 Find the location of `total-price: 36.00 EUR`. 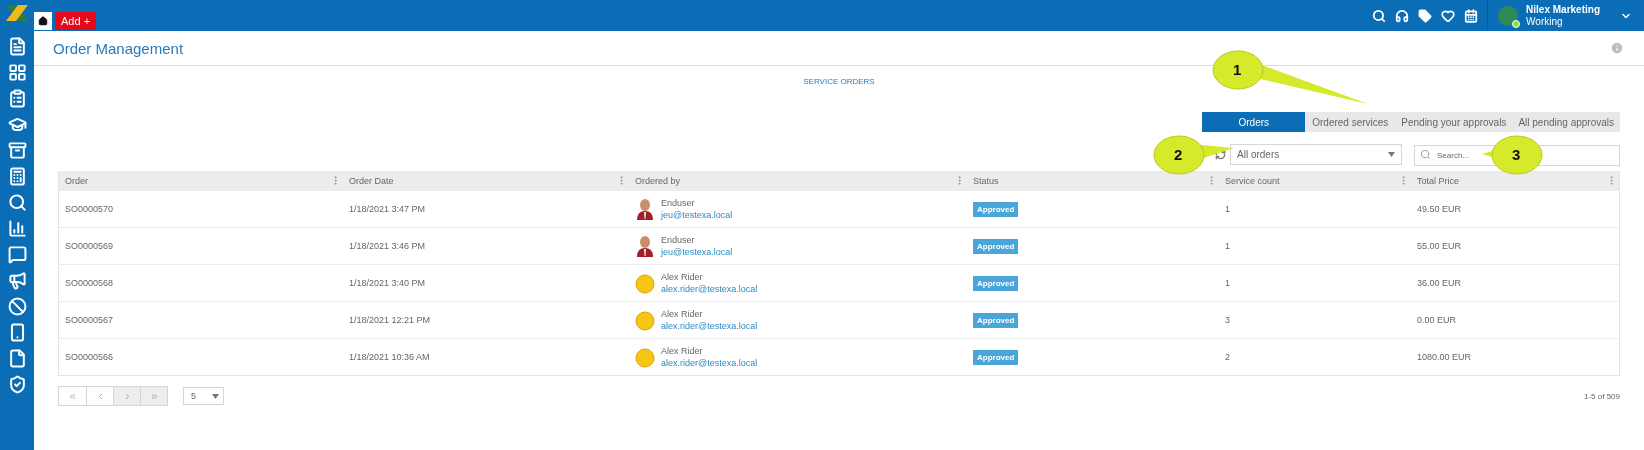

total-price: 36.00 EUR is located at coordinates (1439, 283).